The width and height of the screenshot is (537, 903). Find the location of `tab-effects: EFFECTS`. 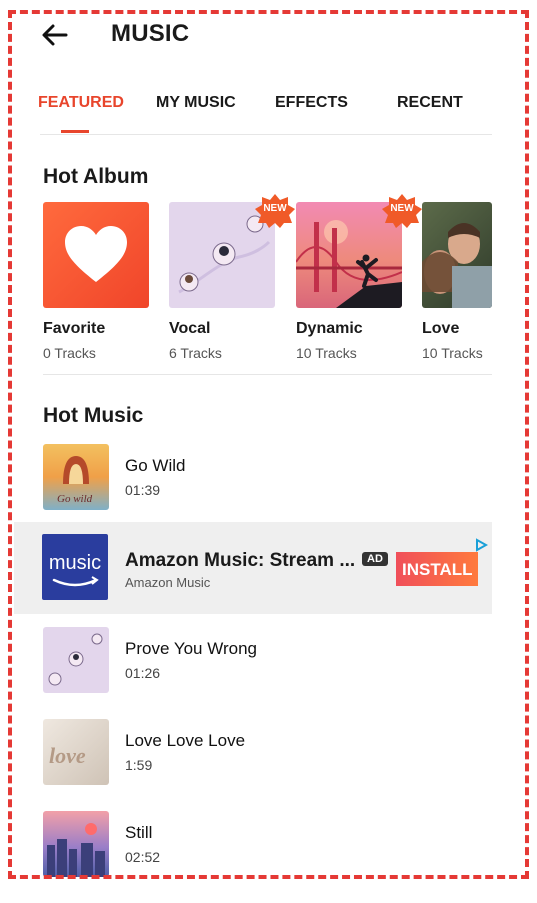

tab-effects: EFFECTS is located at coordinates (311, 103).